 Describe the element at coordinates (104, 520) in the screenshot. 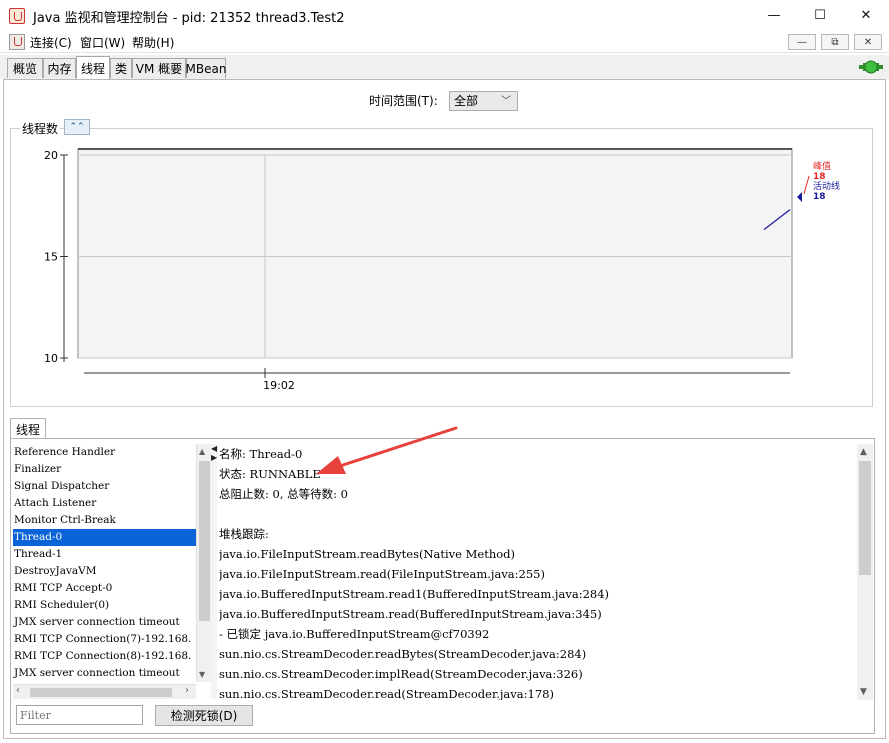

I see `thread-list-item: Monitor Ctrl-Break` at that location.